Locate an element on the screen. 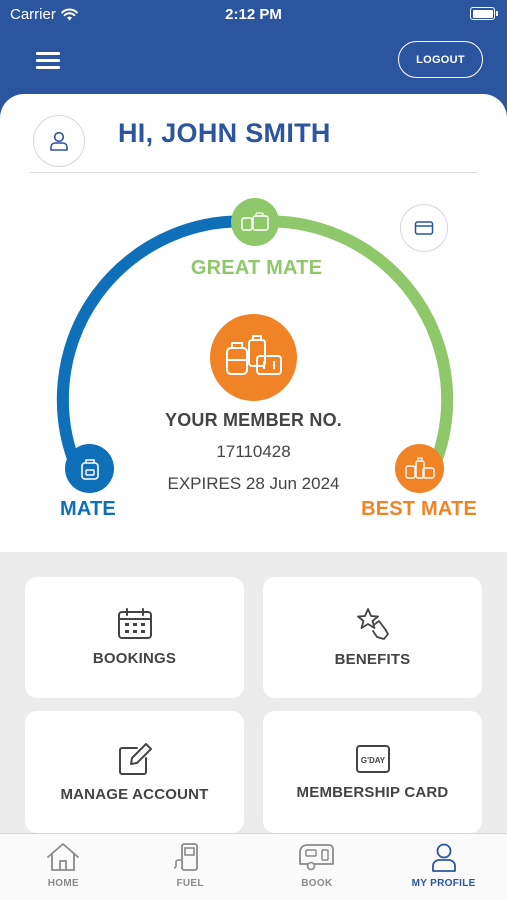 The height and width of the screenshot is (900, 507). bookings-tile: BOOKINGS is located at coordinates (134, 637).